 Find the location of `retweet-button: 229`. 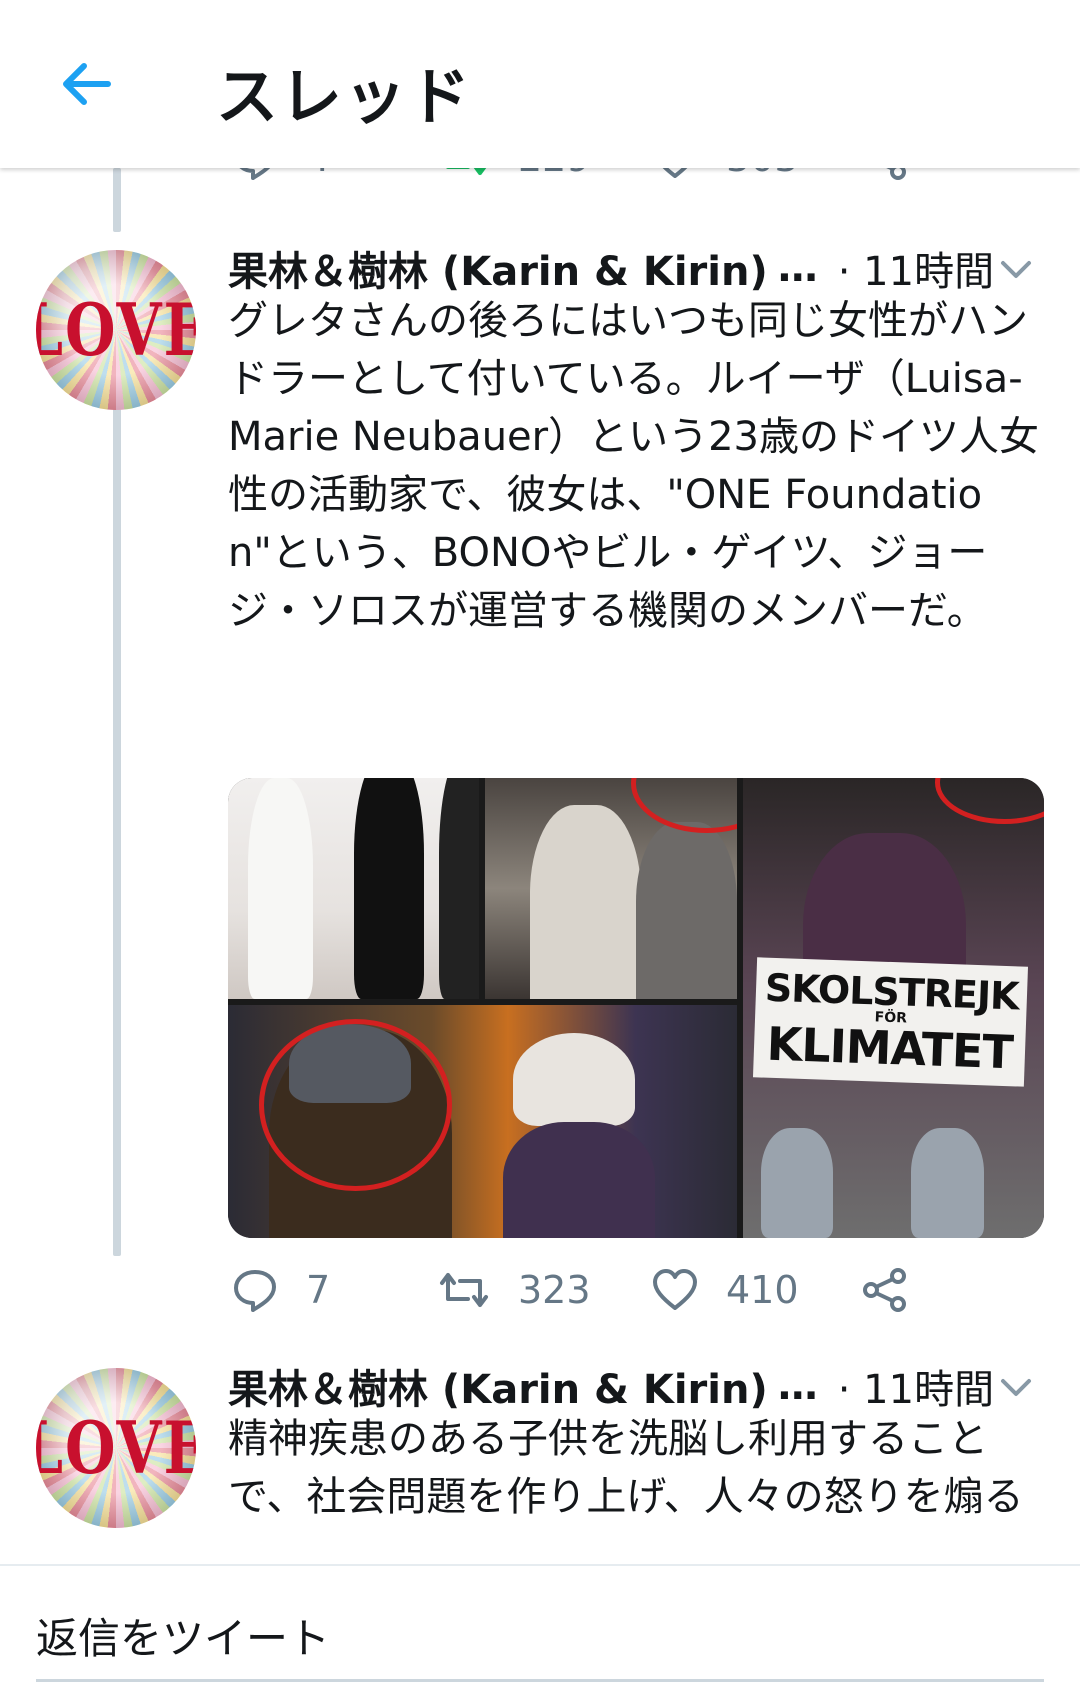

retweet-button: 229 is located at coordinates (514, 179).